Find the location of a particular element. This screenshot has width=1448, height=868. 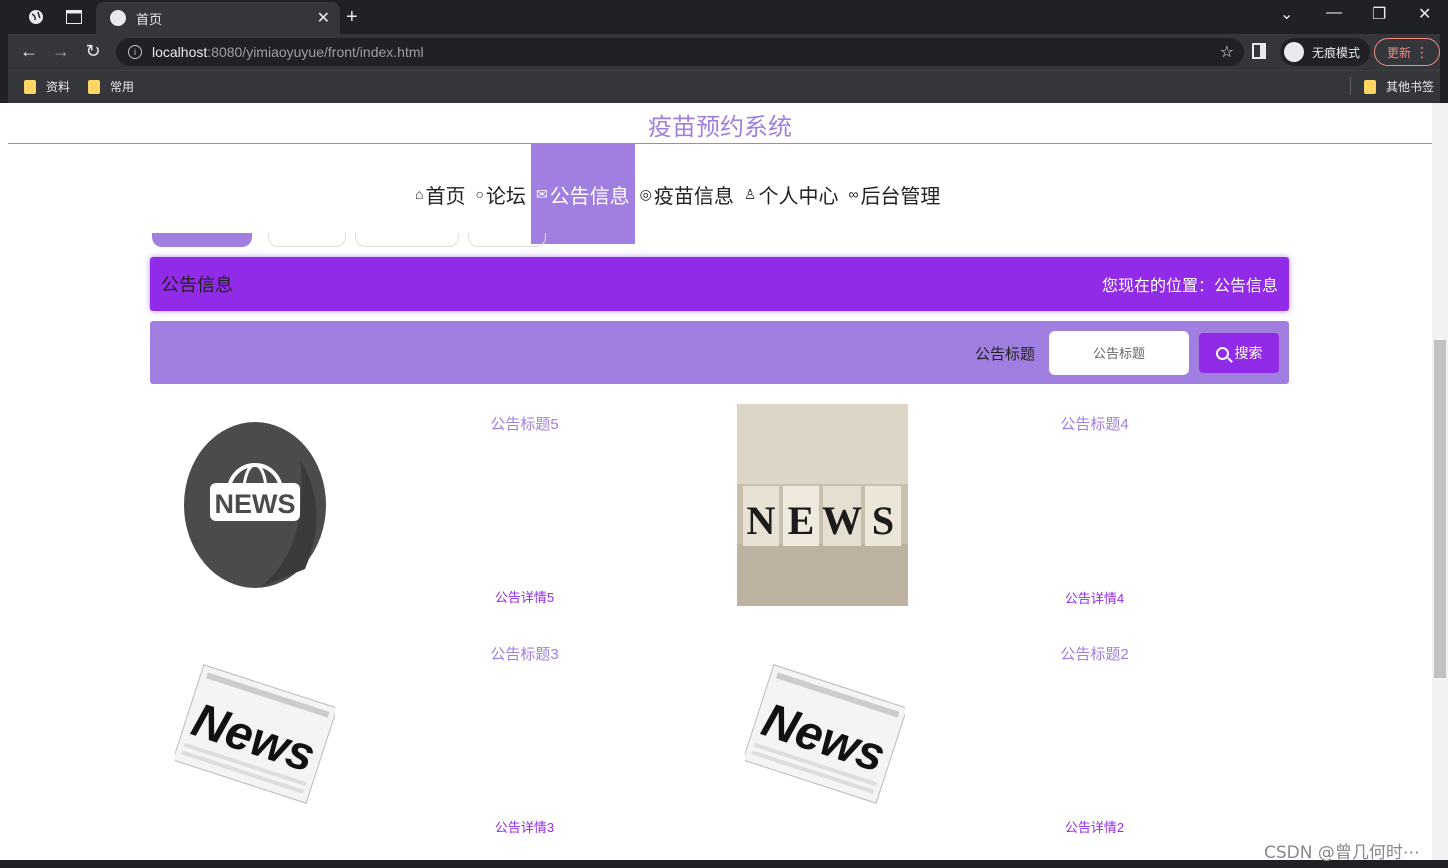

tab-title: 首页 is located at coordinates (149, 19).